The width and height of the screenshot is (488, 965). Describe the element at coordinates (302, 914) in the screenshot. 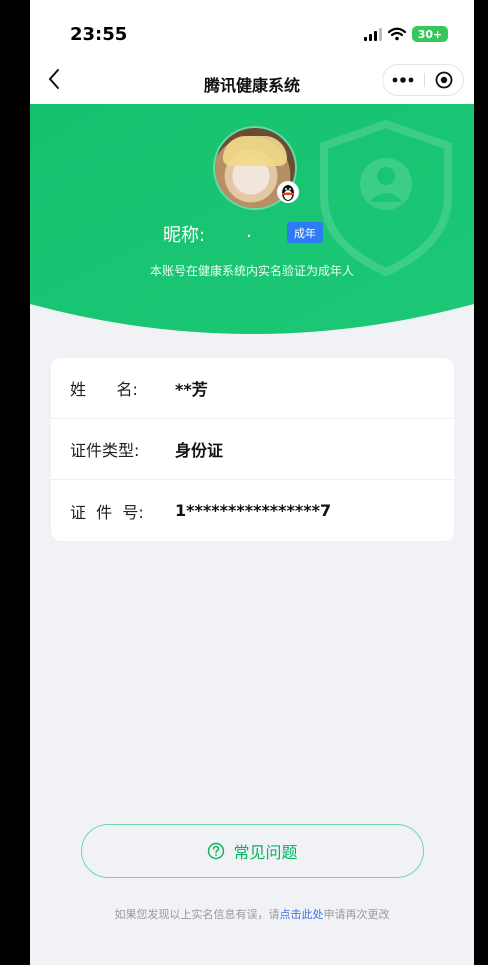

I see `correction-link: 点击此处` at that location.